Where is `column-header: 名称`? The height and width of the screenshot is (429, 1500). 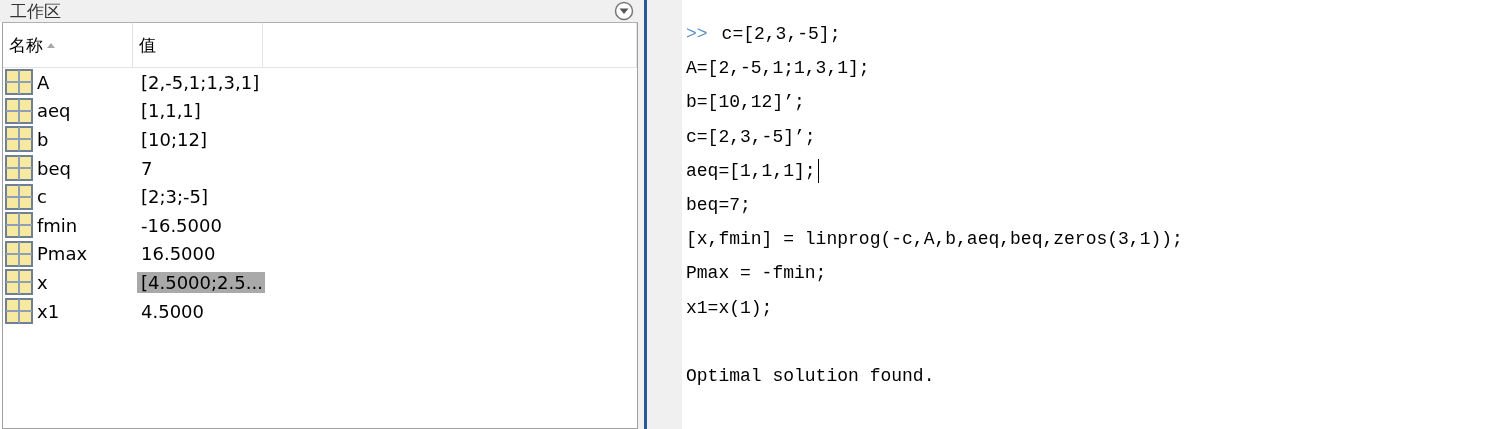
column-header: 名称 is located at coordinates (26, 45).